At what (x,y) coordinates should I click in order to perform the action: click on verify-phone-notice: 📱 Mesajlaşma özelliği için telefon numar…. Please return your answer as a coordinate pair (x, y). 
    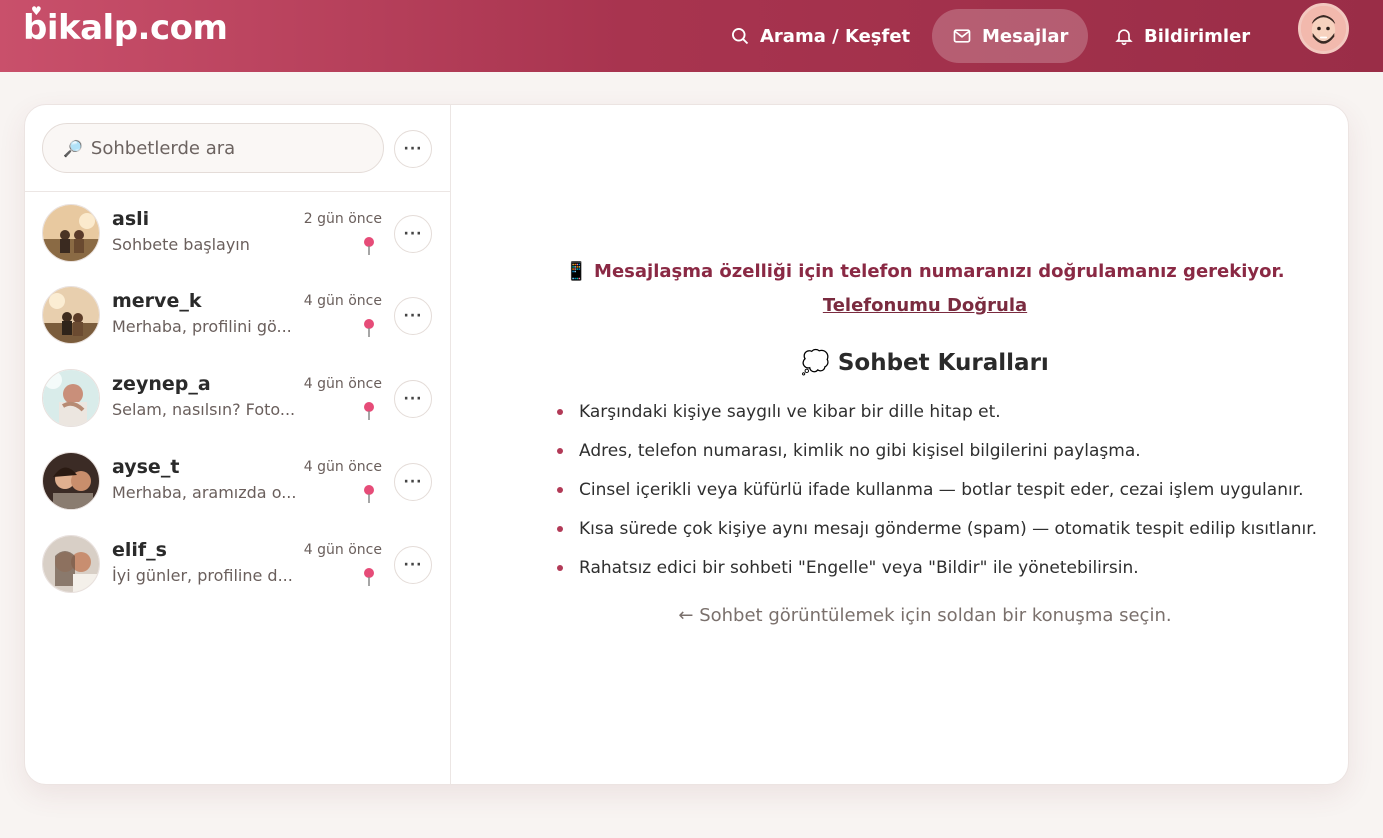
    Looking at the image, I should click on (925, 271).